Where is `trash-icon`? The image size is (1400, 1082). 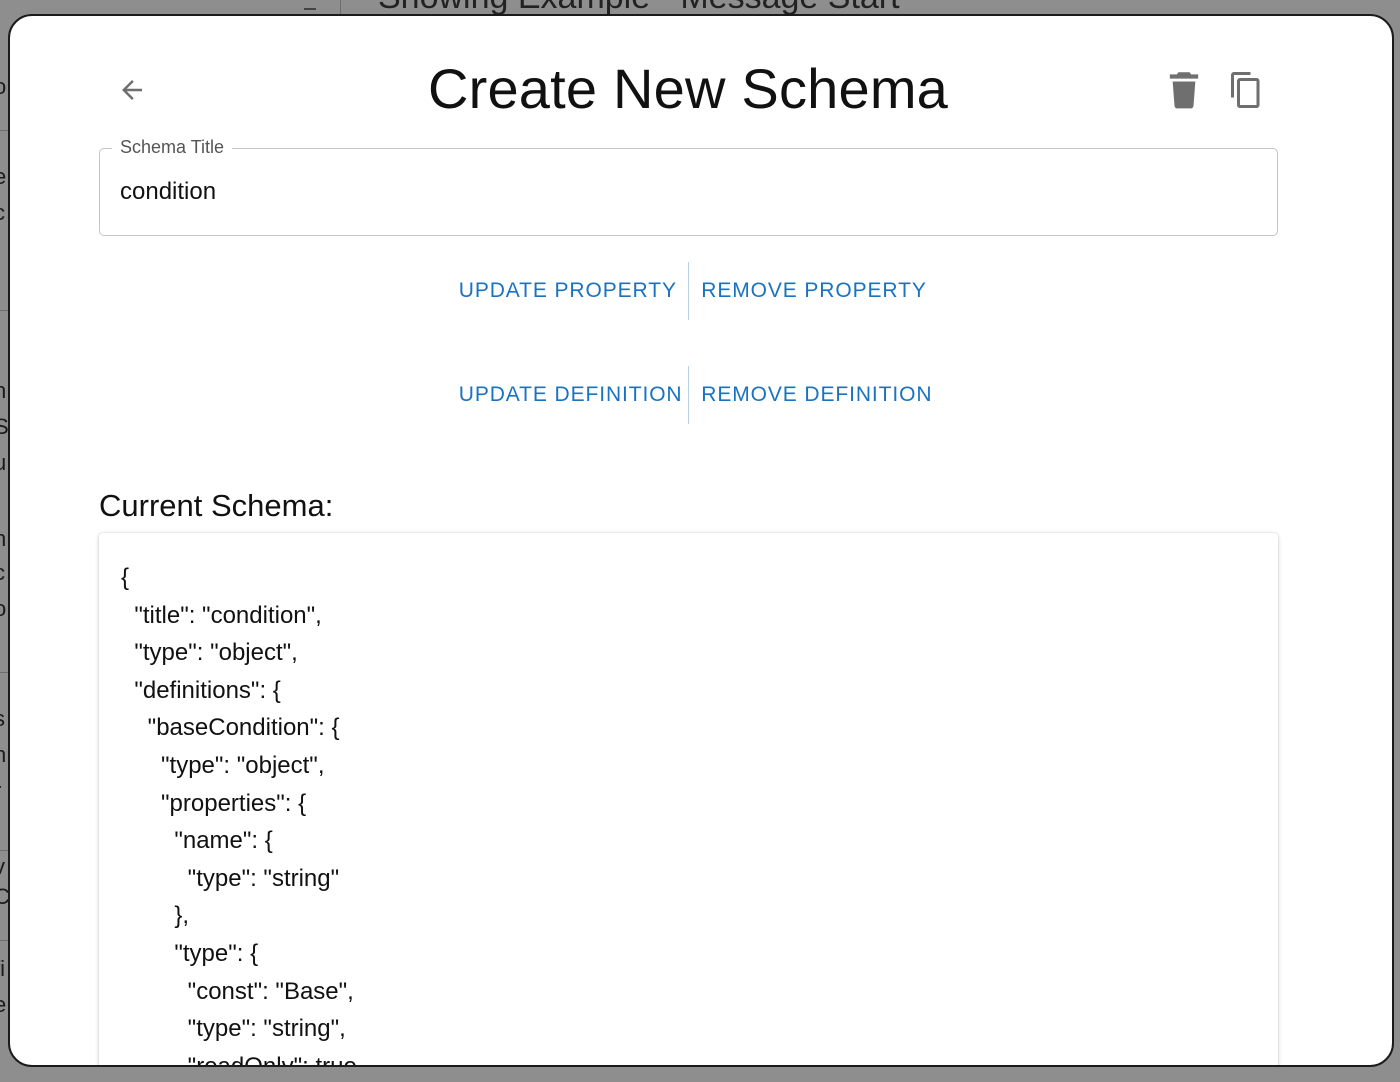
trash-icon is located at coordinates (1184, 90).